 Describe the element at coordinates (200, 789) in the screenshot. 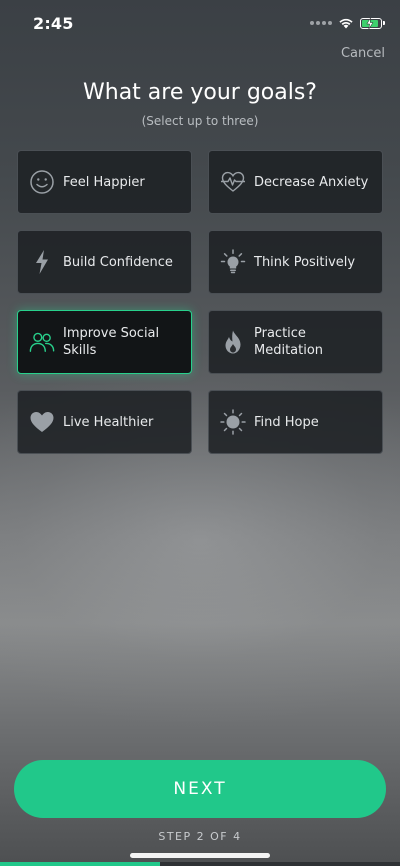

I see `next-button: NEXT` at that location.